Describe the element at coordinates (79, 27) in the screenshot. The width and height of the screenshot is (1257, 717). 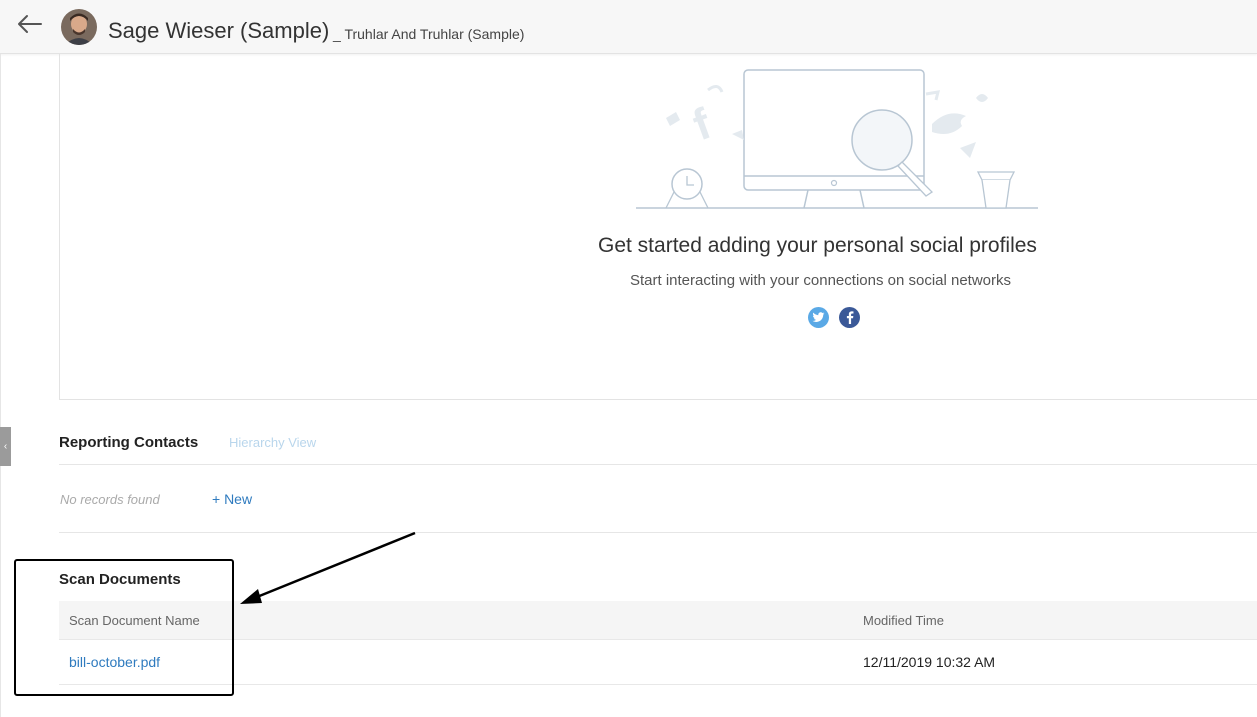
I see `avatar` at that location.